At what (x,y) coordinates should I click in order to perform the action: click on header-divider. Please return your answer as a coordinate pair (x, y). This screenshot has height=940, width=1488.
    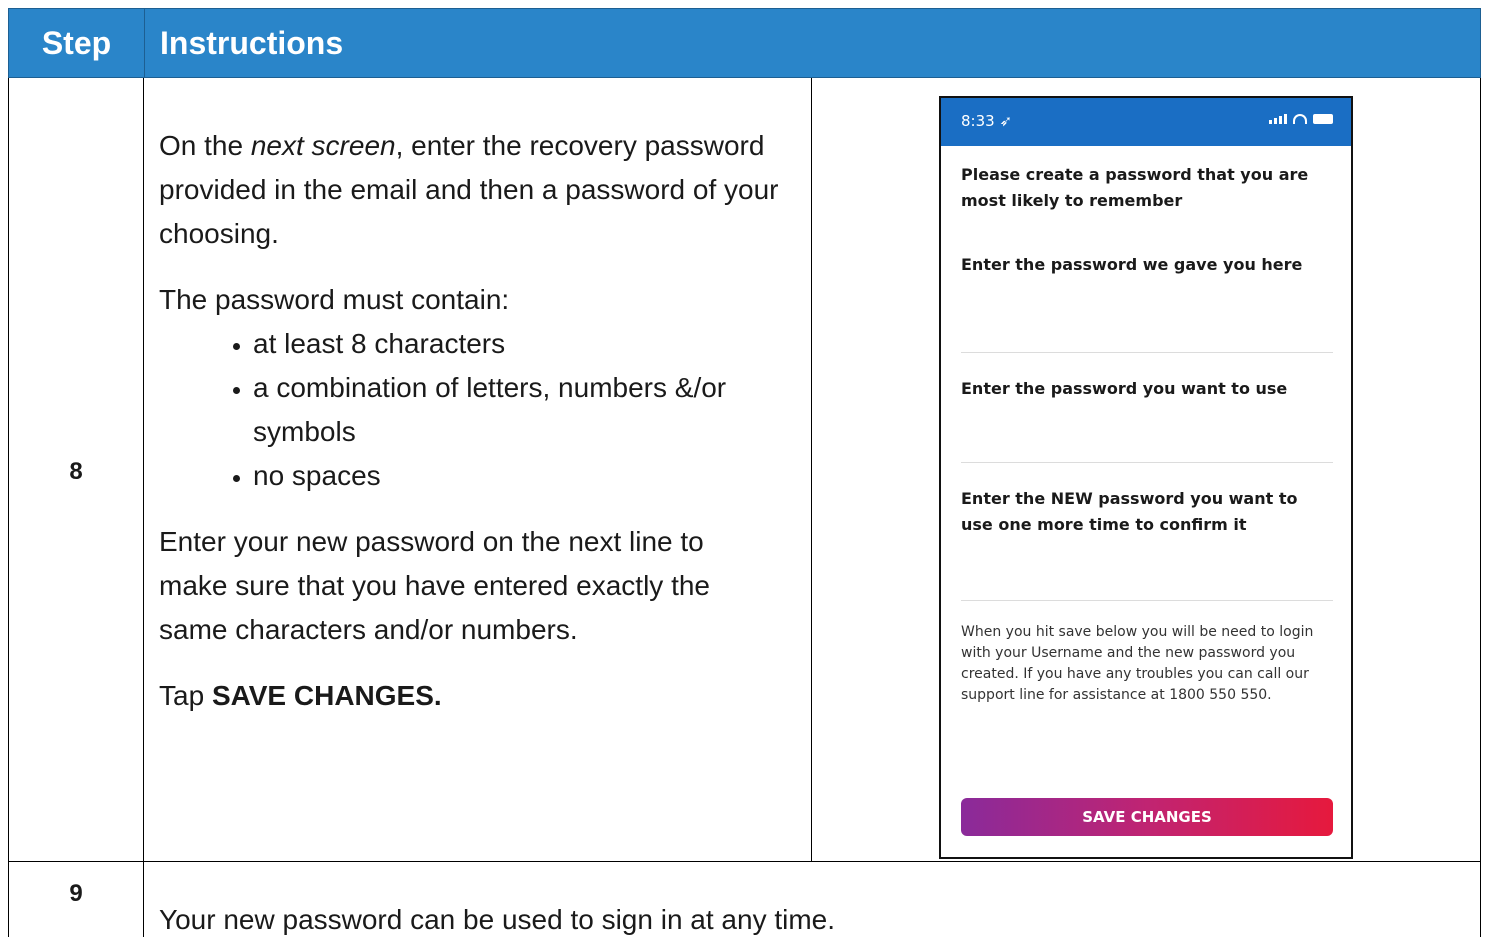
    Looking at the image, I should click on (144, 43).